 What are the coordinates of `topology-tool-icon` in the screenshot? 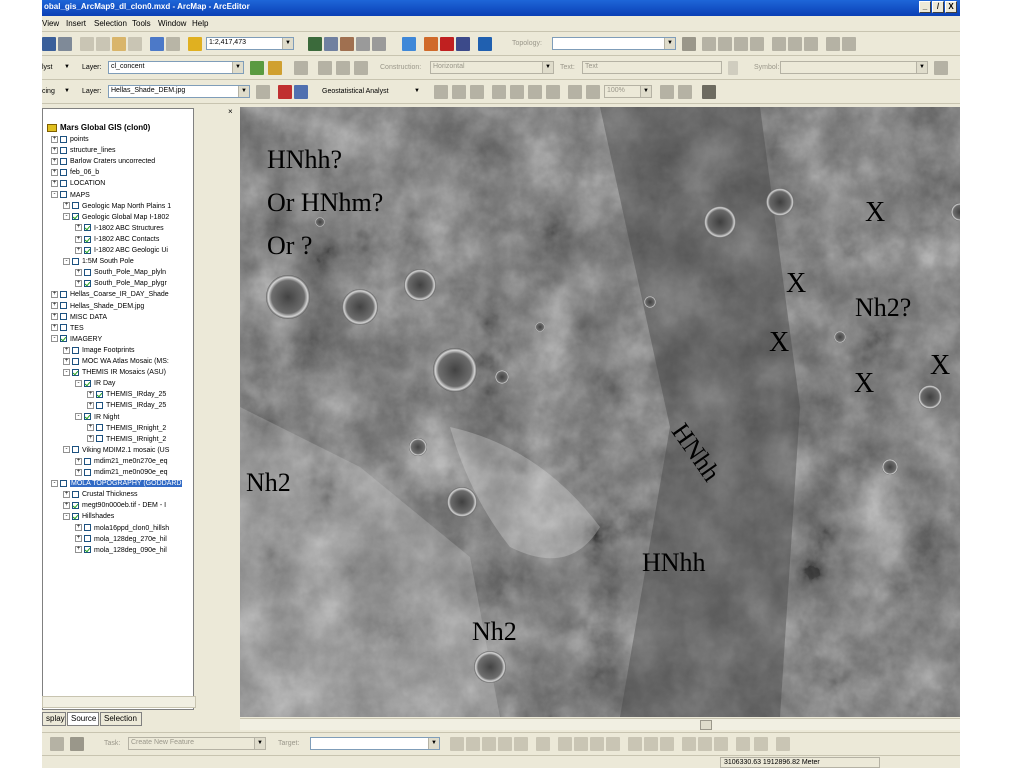 It's located at (689, 44).